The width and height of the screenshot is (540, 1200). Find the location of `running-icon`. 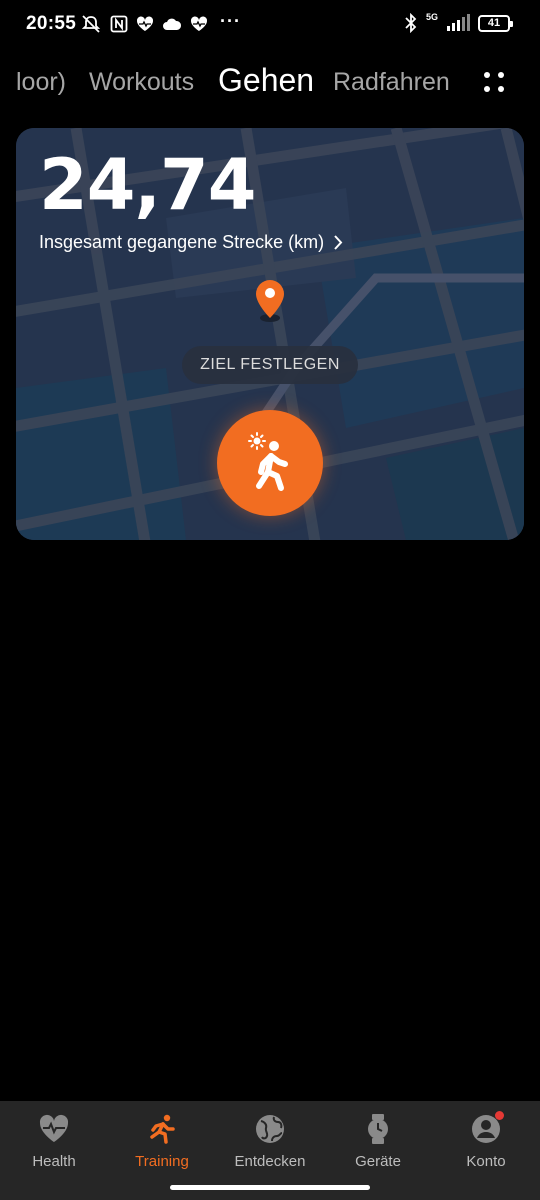

running-icon is located at coordinates (162, 1129).